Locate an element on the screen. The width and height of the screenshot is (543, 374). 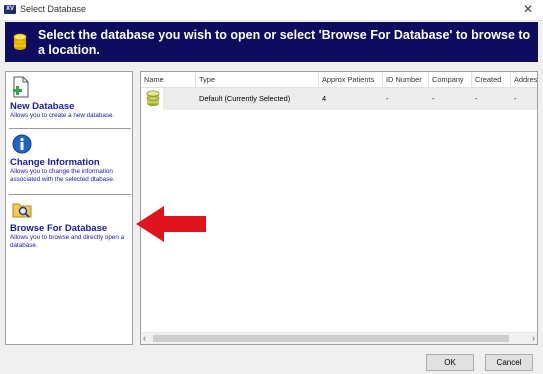
info-icon is located at coordinates (72, 145).